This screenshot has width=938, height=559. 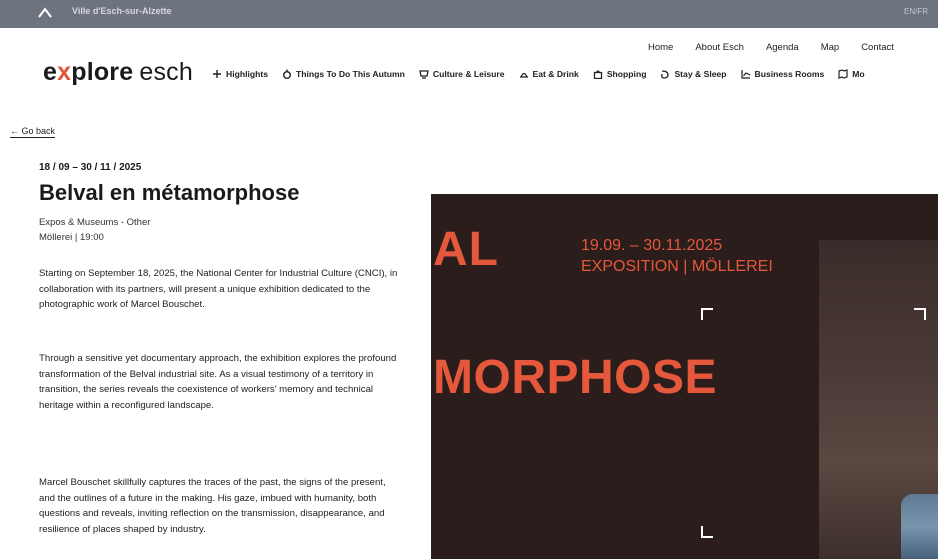 What do you see at coordinates (343, 74) in the screenshot?
I see `nav-item-autumn: Things To Do This Autumn` at bounding box center [343, 74].